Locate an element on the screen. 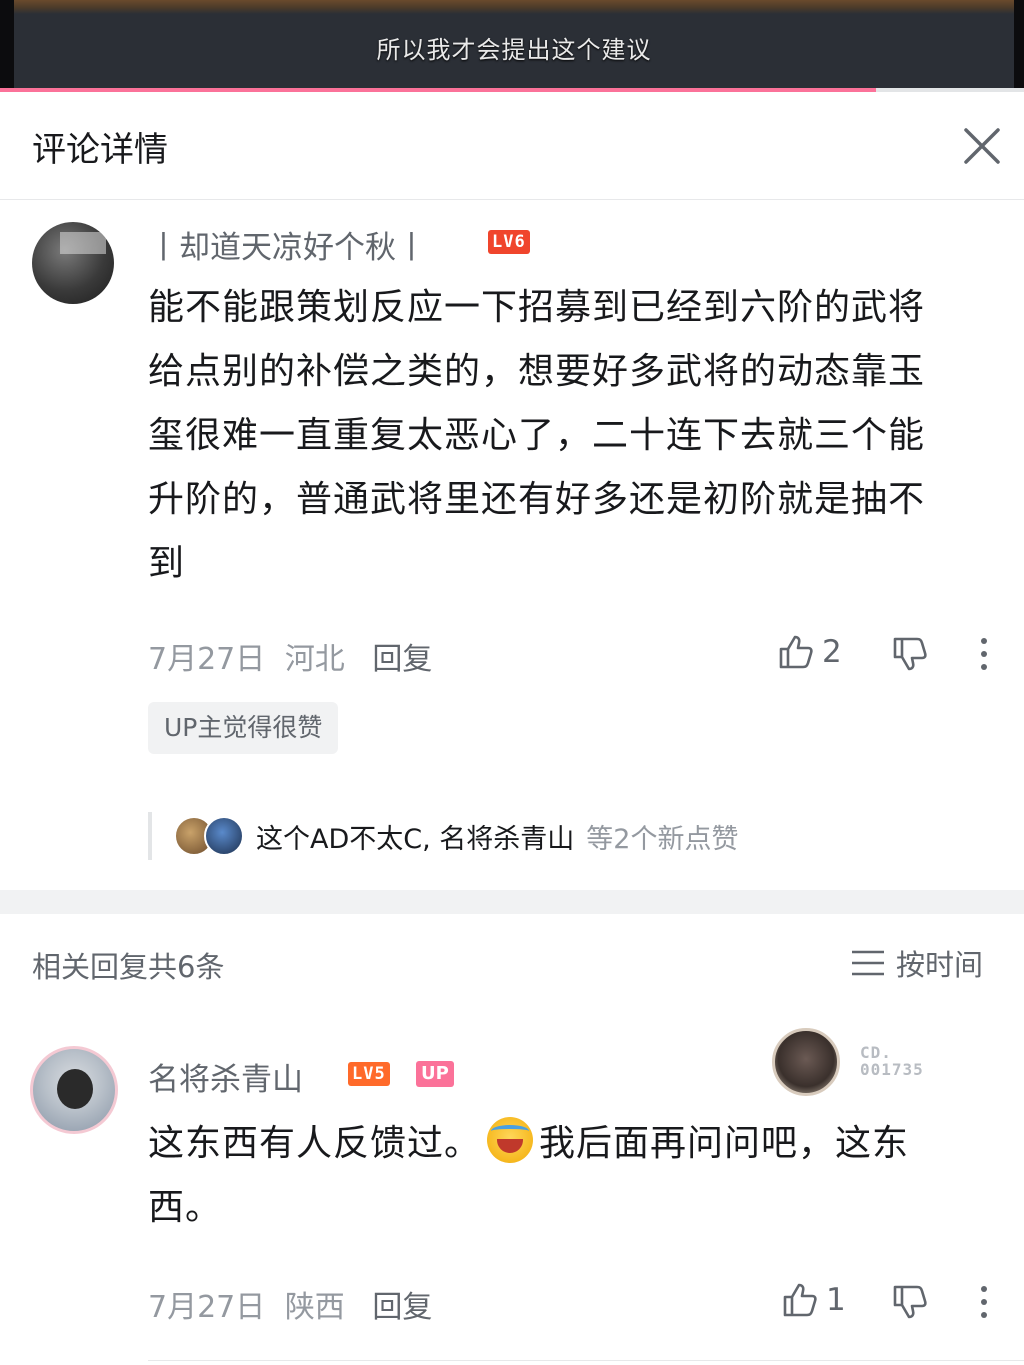 Image resolution: width=1024 pixels, height=1365 pixels. video-player: 所以我才会提出这个建议 is located at coordinates (512, 46).